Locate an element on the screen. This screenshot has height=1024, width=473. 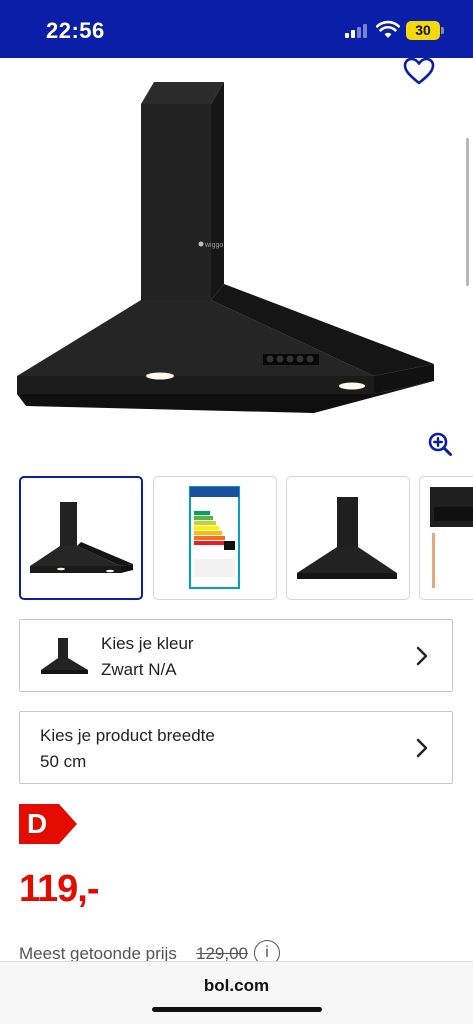
thumbnail-strip is located at coordinates (246, 538).